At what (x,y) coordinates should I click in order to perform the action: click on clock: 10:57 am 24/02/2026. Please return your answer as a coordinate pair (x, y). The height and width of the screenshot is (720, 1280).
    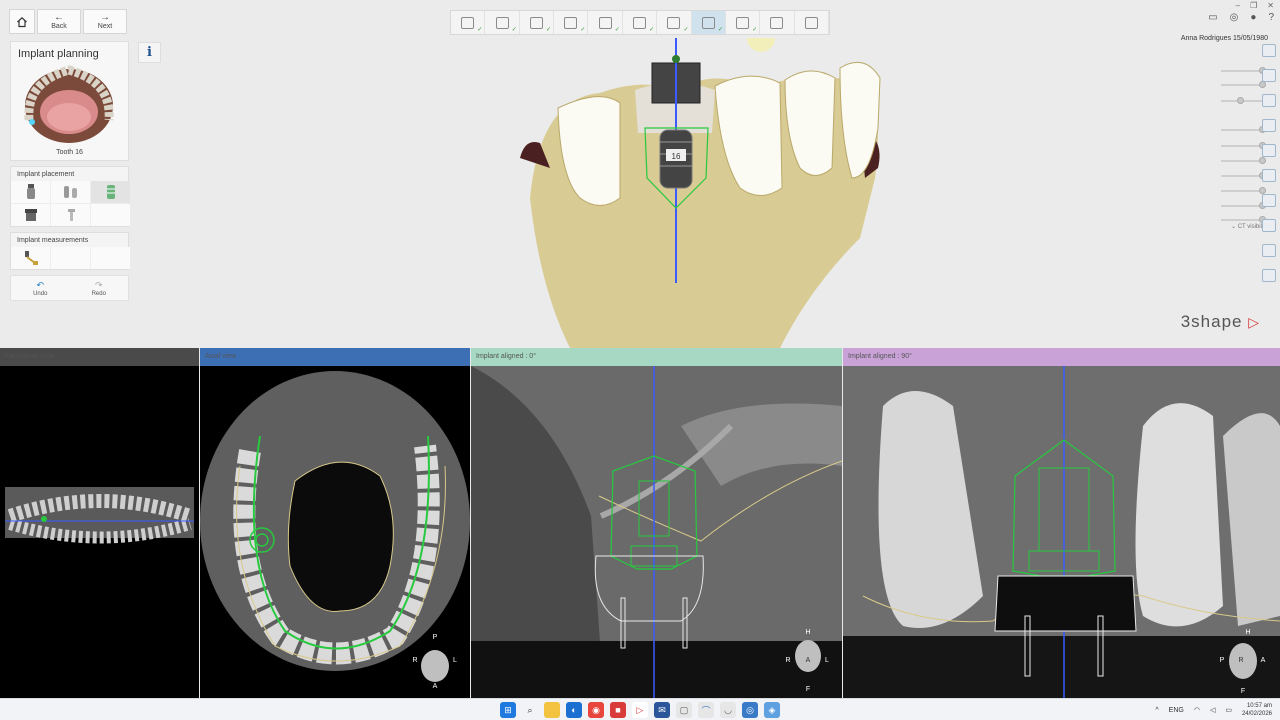
    Looking at the image, I should click on (1257, 710).